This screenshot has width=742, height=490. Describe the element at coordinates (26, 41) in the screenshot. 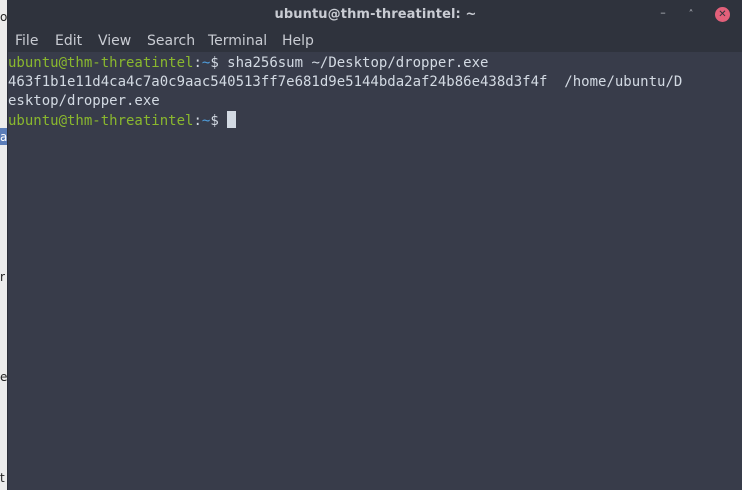

I see `menu-file: File` at that location.